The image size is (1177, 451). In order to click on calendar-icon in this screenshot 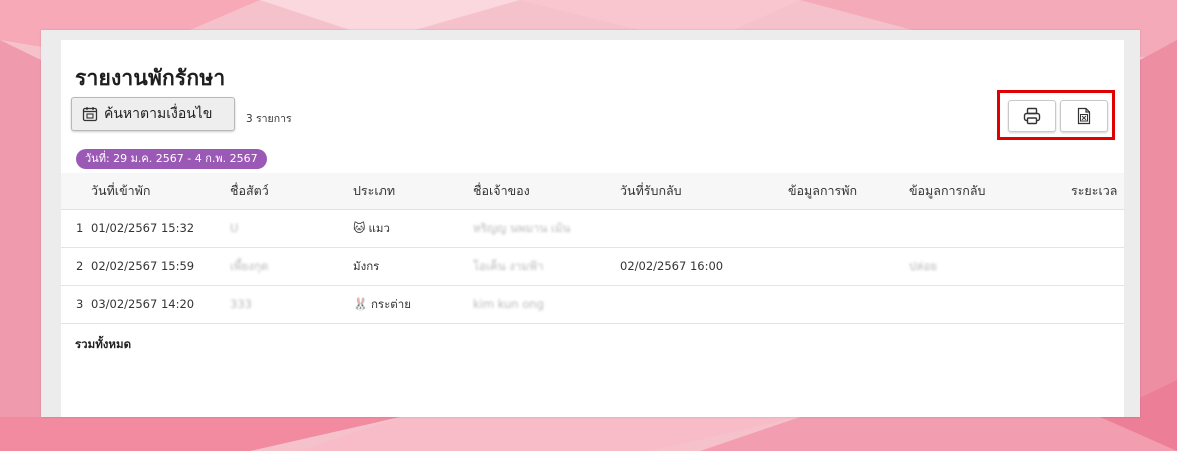, I will do `click(90, 114)`.